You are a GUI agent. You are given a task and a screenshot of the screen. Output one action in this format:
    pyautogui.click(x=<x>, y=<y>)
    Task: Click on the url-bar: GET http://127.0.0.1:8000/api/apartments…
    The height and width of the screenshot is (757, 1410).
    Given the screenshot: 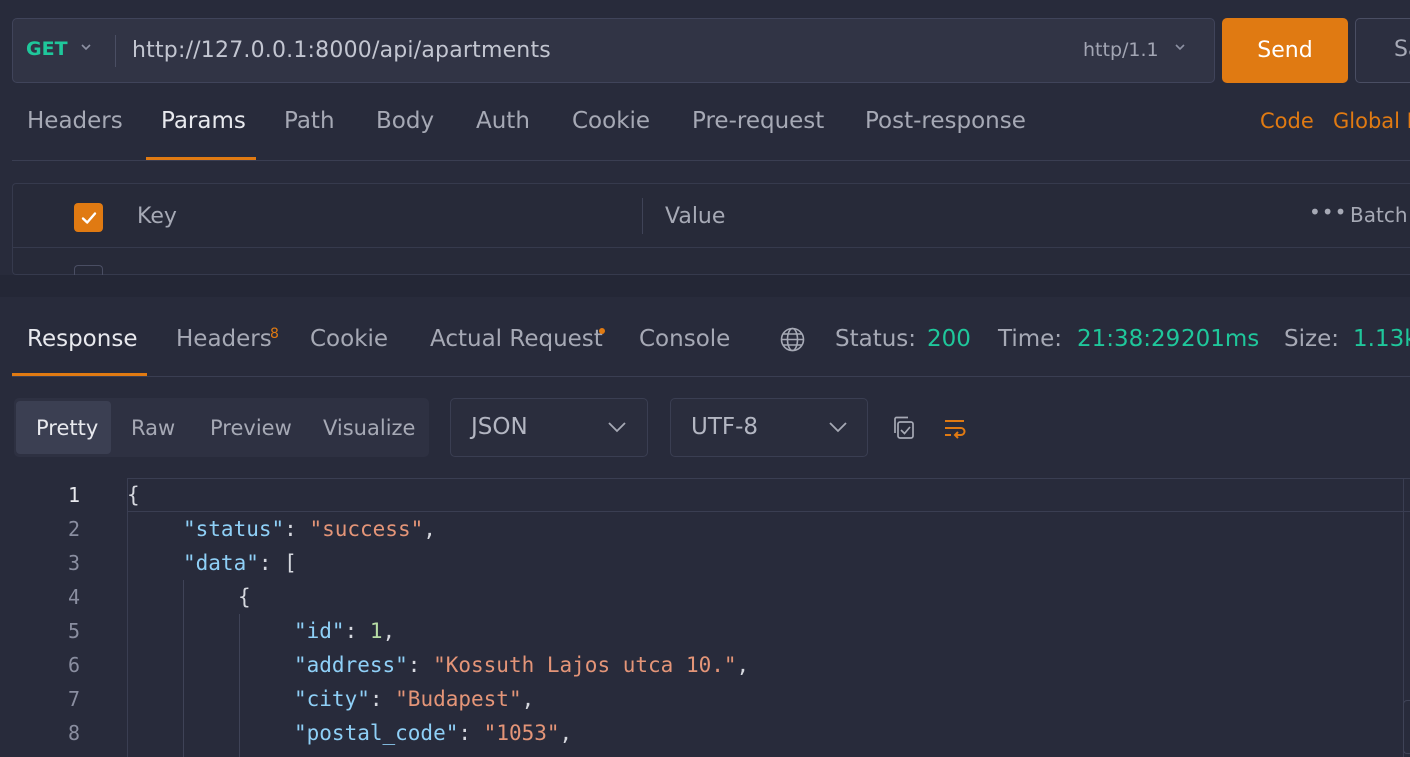 What is the action you would take?
    pyautogui.click(x=613, y=50)
    